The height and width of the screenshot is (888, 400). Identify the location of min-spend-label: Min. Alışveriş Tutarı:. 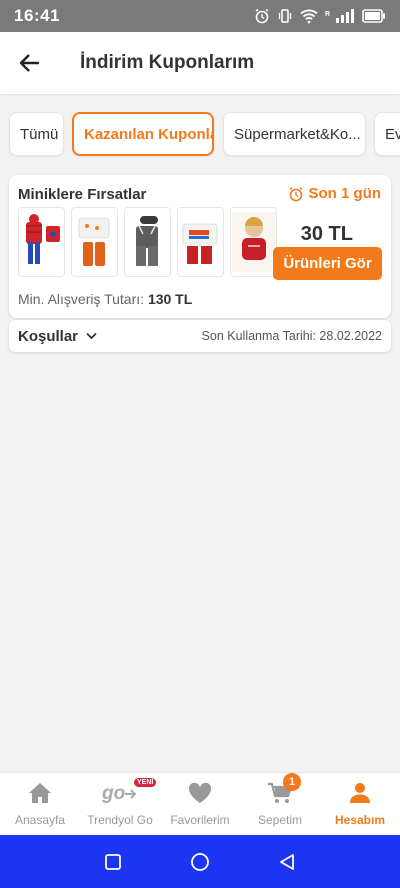
(81, 299).